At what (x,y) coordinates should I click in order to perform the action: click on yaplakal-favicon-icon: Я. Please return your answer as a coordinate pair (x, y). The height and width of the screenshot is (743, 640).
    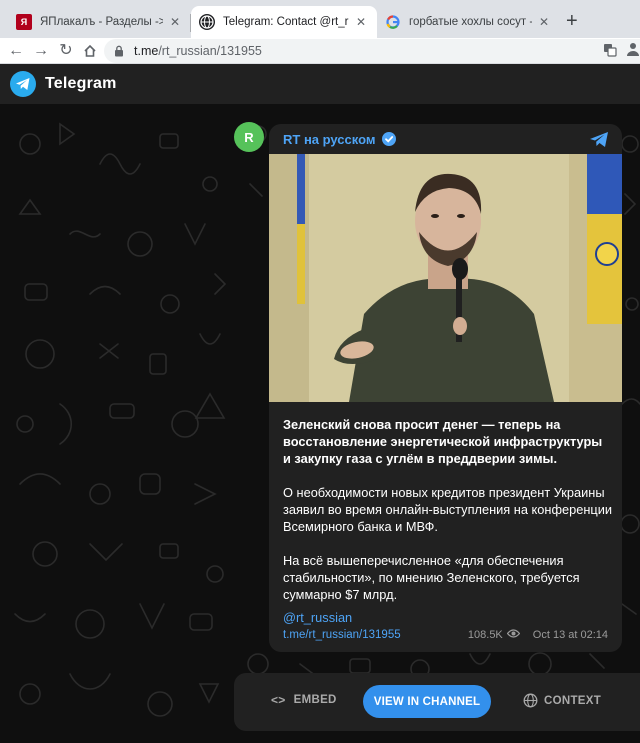
    Looking at the image, I should click on (24, 22).